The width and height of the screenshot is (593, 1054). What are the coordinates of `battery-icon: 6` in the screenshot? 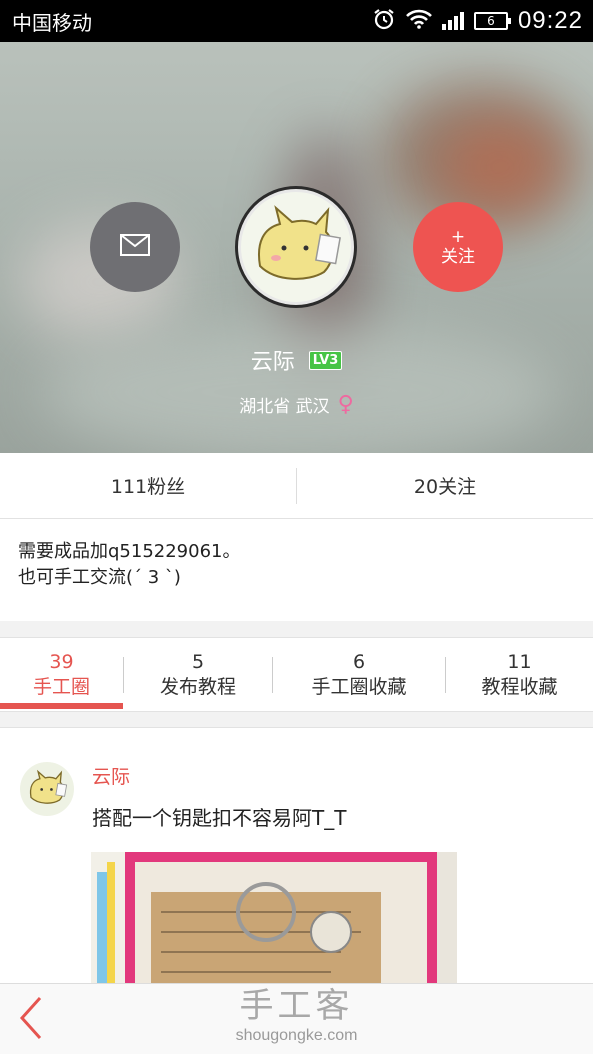 It's located at (492, 21).